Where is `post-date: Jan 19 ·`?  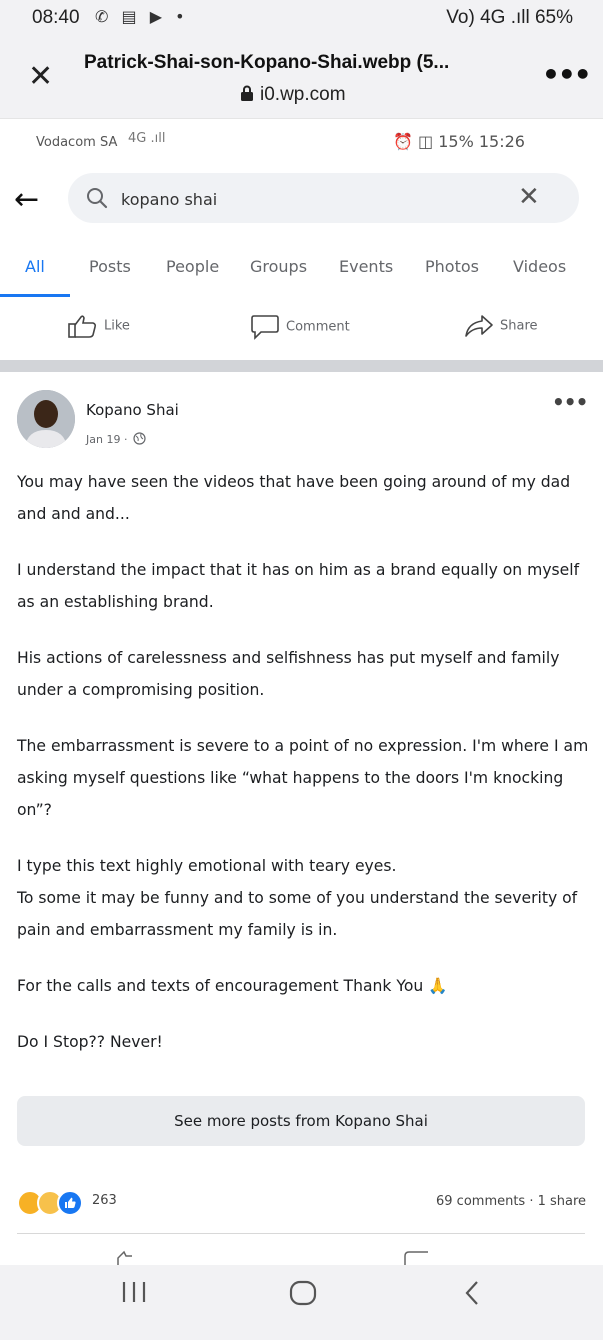 post-date: Jan 19 · is located at coordinates (116, 439).